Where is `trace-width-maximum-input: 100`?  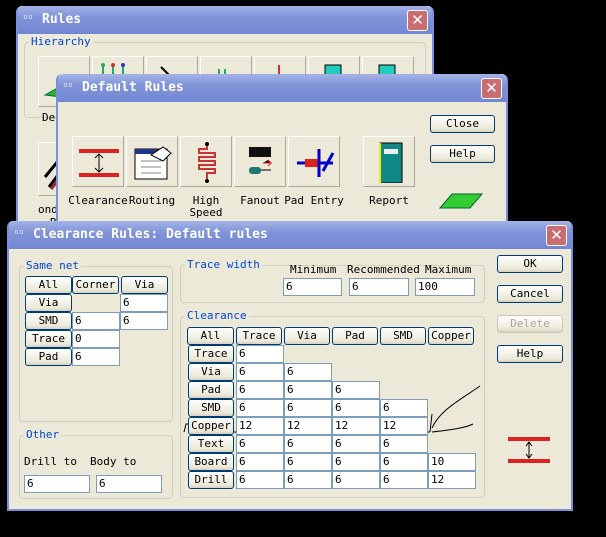 trace-width-maximum-input: 100 is located at coordinates (445, 287).